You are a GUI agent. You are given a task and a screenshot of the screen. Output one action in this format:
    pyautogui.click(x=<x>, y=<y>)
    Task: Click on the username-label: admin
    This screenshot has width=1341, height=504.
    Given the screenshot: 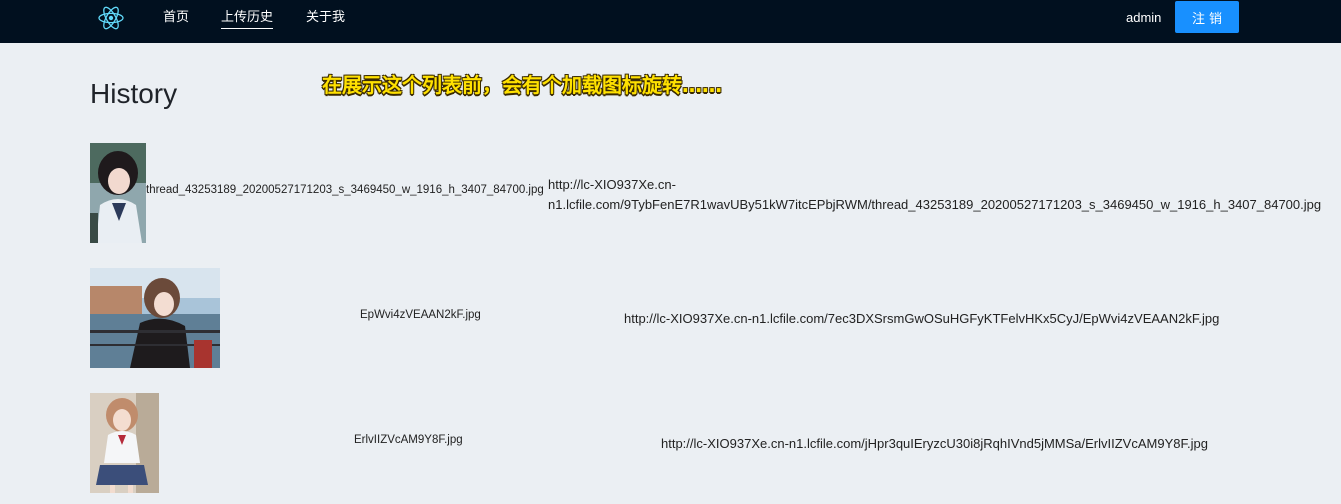 What is the action you would take?
    pyautogui.click(x=1144, y=17)
    